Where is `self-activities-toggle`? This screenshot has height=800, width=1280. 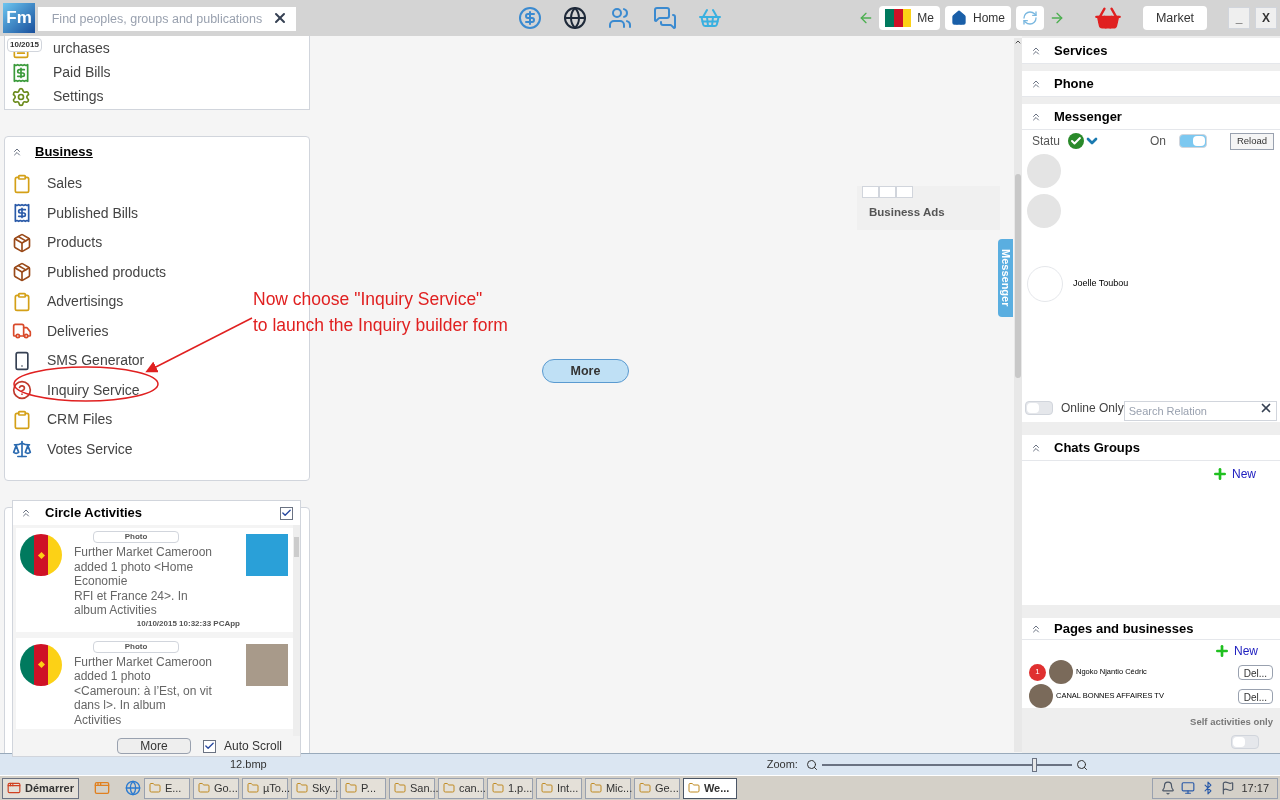 self-activities-toggle is located at coordinates (1245, 742).